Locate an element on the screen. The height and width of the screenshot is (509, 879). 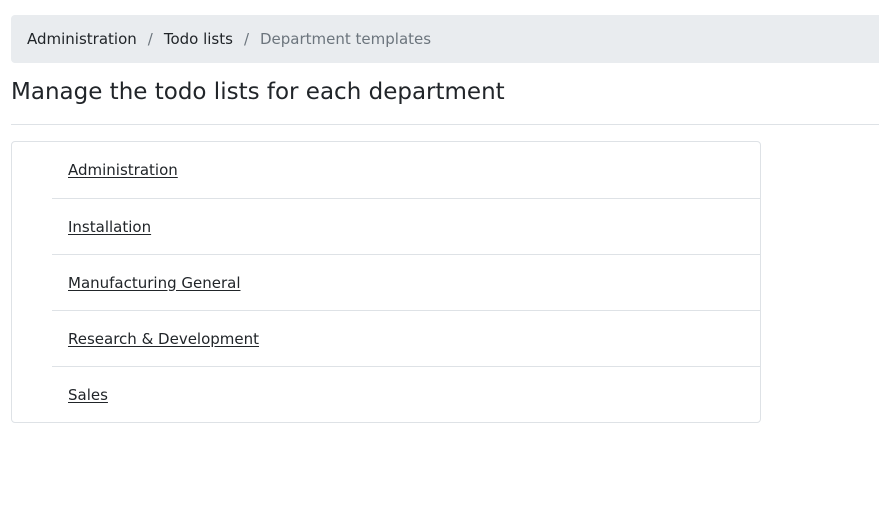
breadcrumb-current: Department templates is located at coordinates (346, 39).